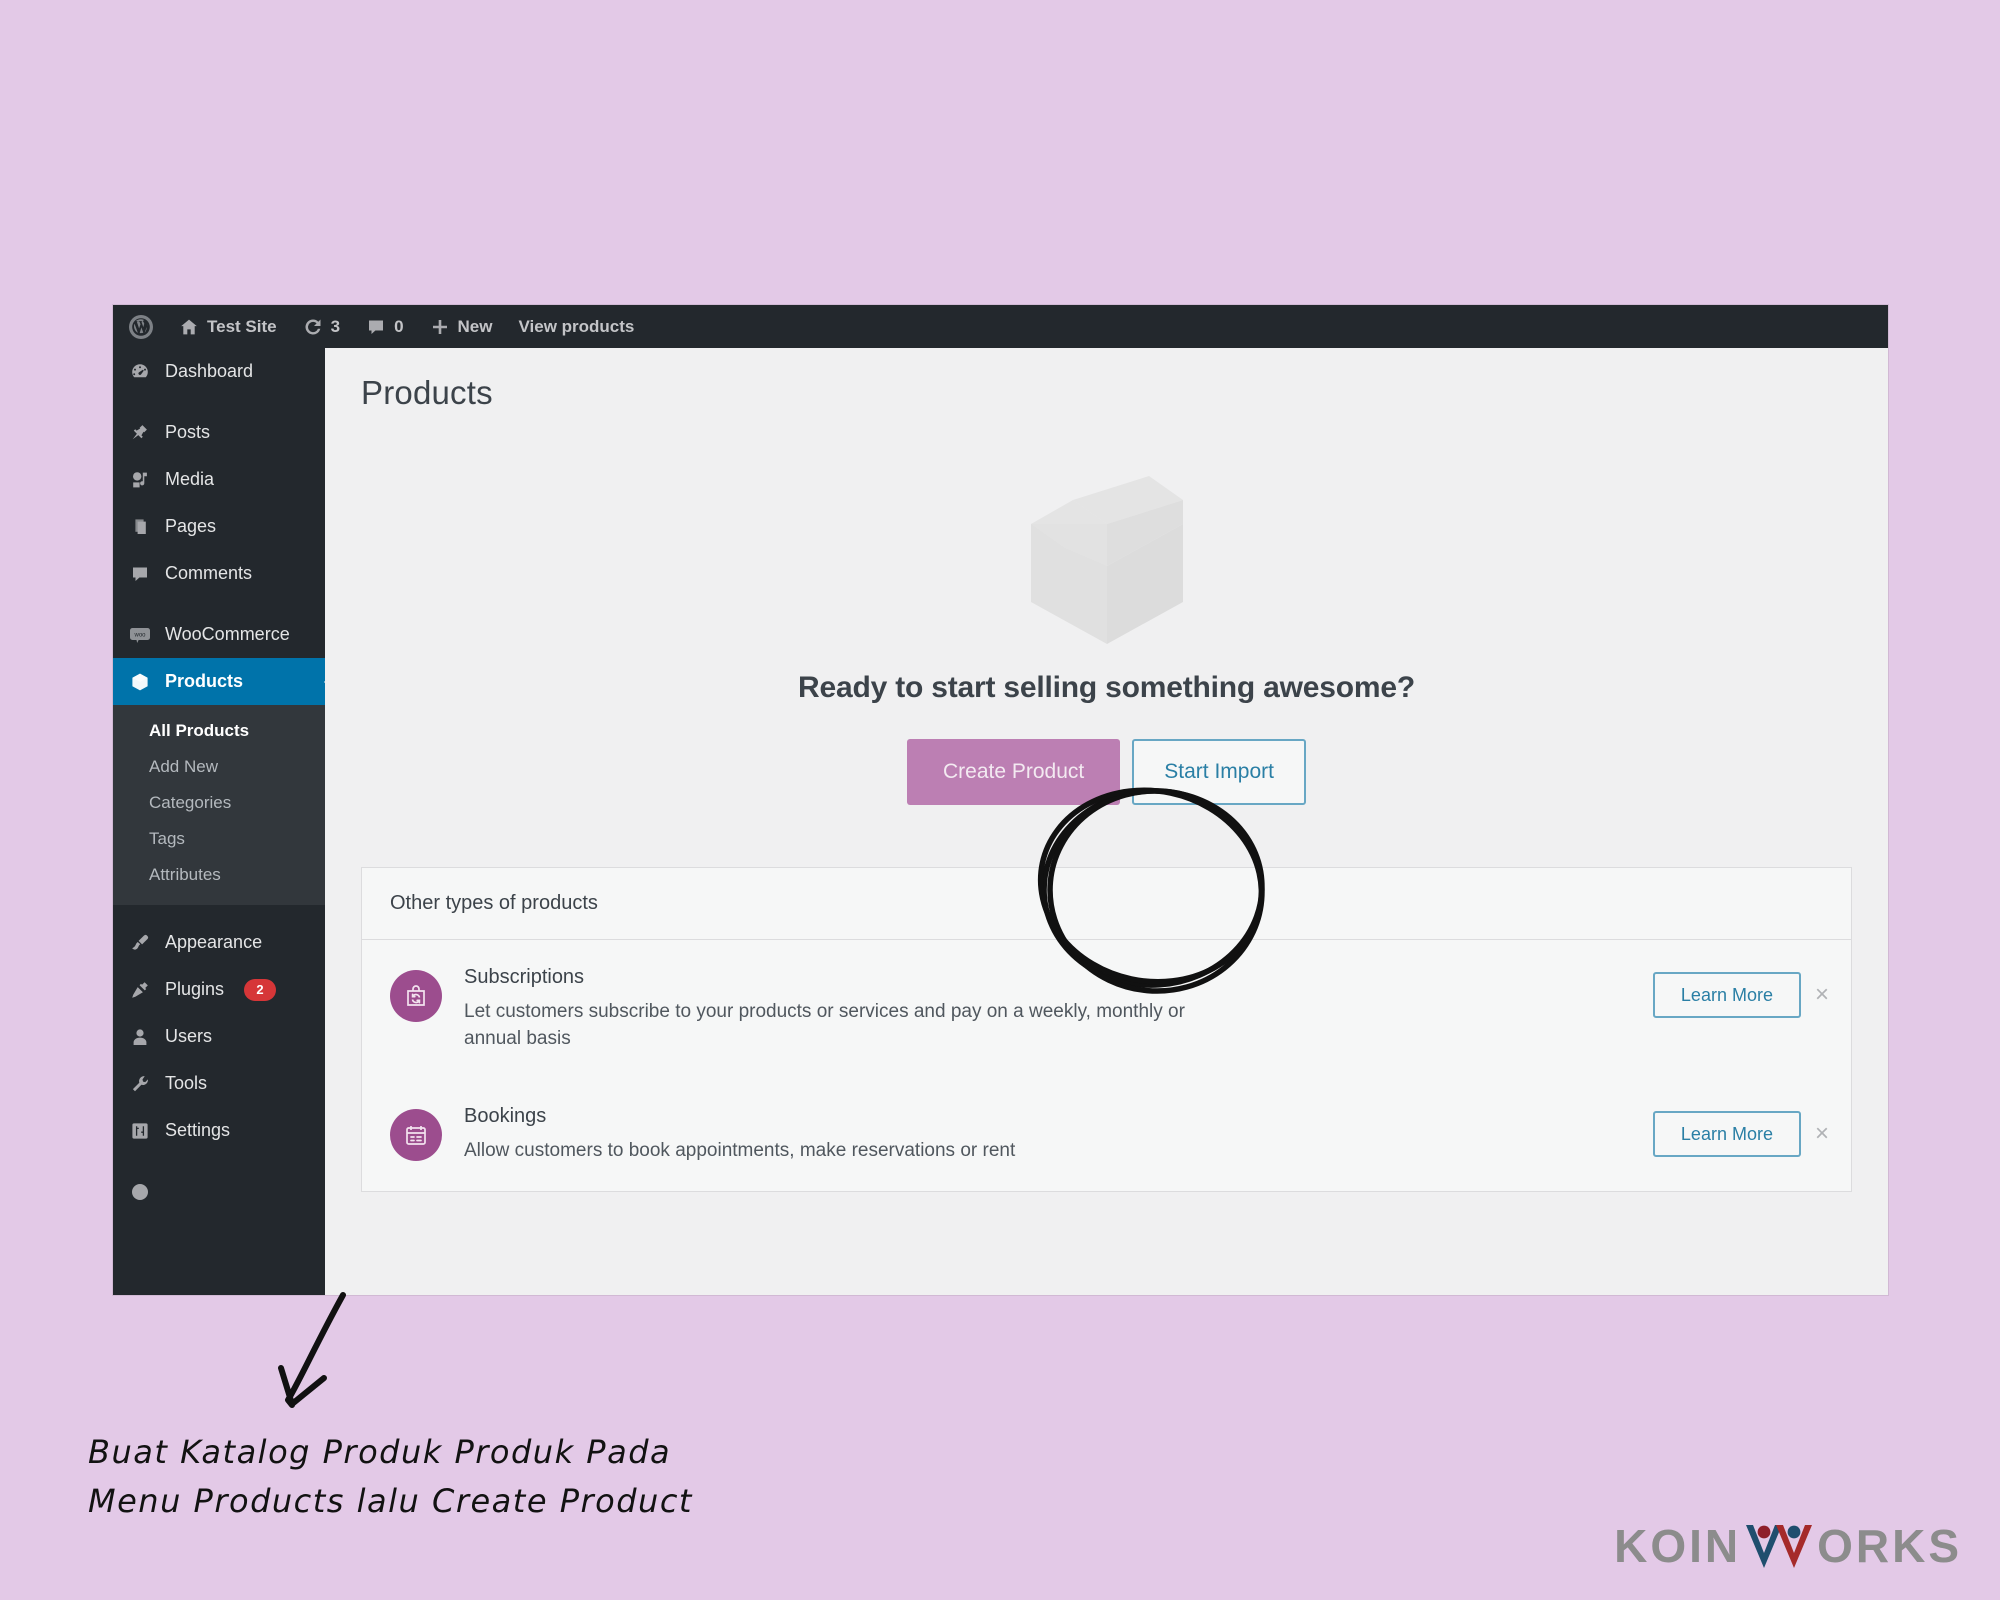 The image size is (2000, 1600). I want to click on product-type-name: Subscriptions, so click(524, 977).